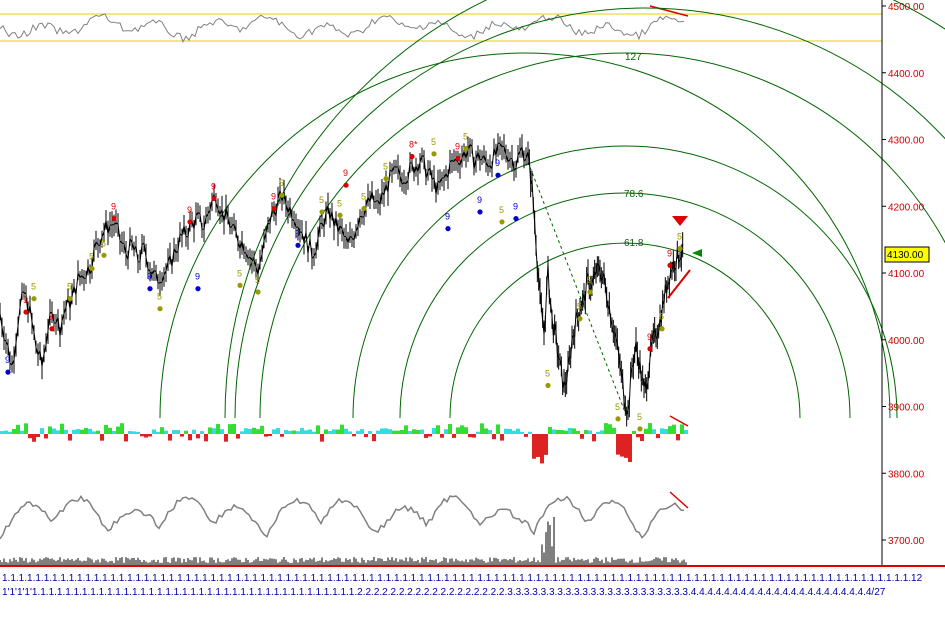 This screenshot has width=945, height=627. I want to click on fib-baseline, so click(576, 287).